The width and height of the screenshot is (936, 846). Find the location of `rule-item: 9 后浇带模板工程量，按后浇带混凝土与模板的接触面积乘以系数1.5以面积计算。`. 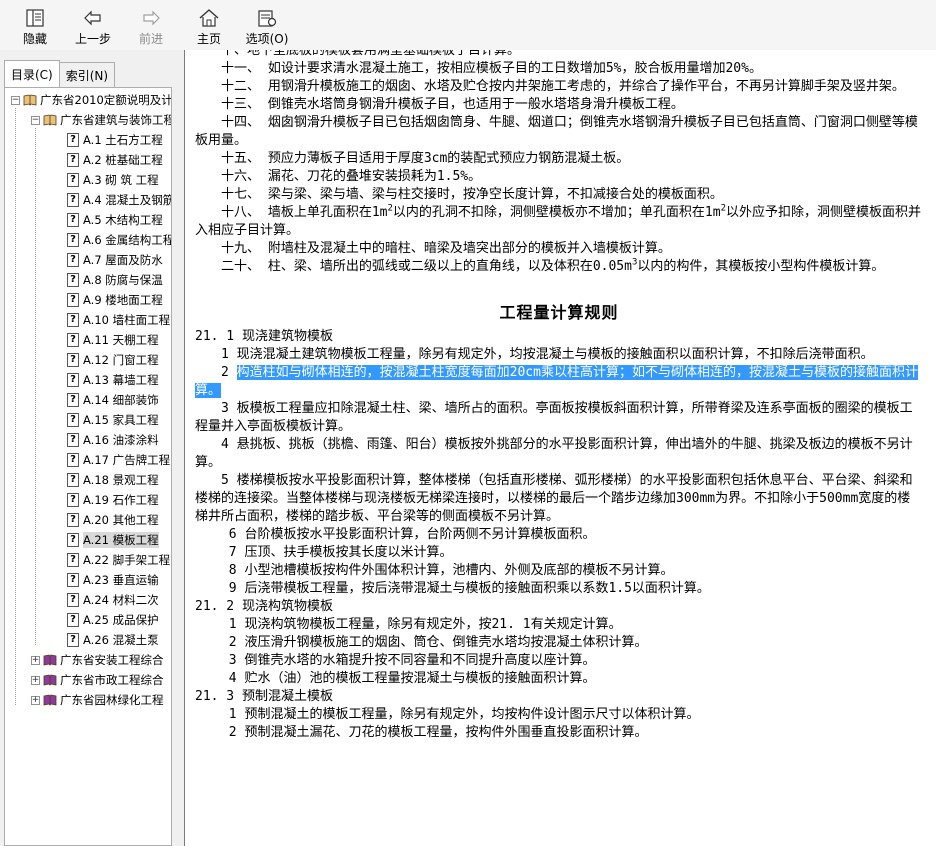

rule-item: 9 后浇带模板工程量，按后浇带混凝土与模板的接触面积乘以系数1.5以面积计算。 is located at coordinates (469, 588).